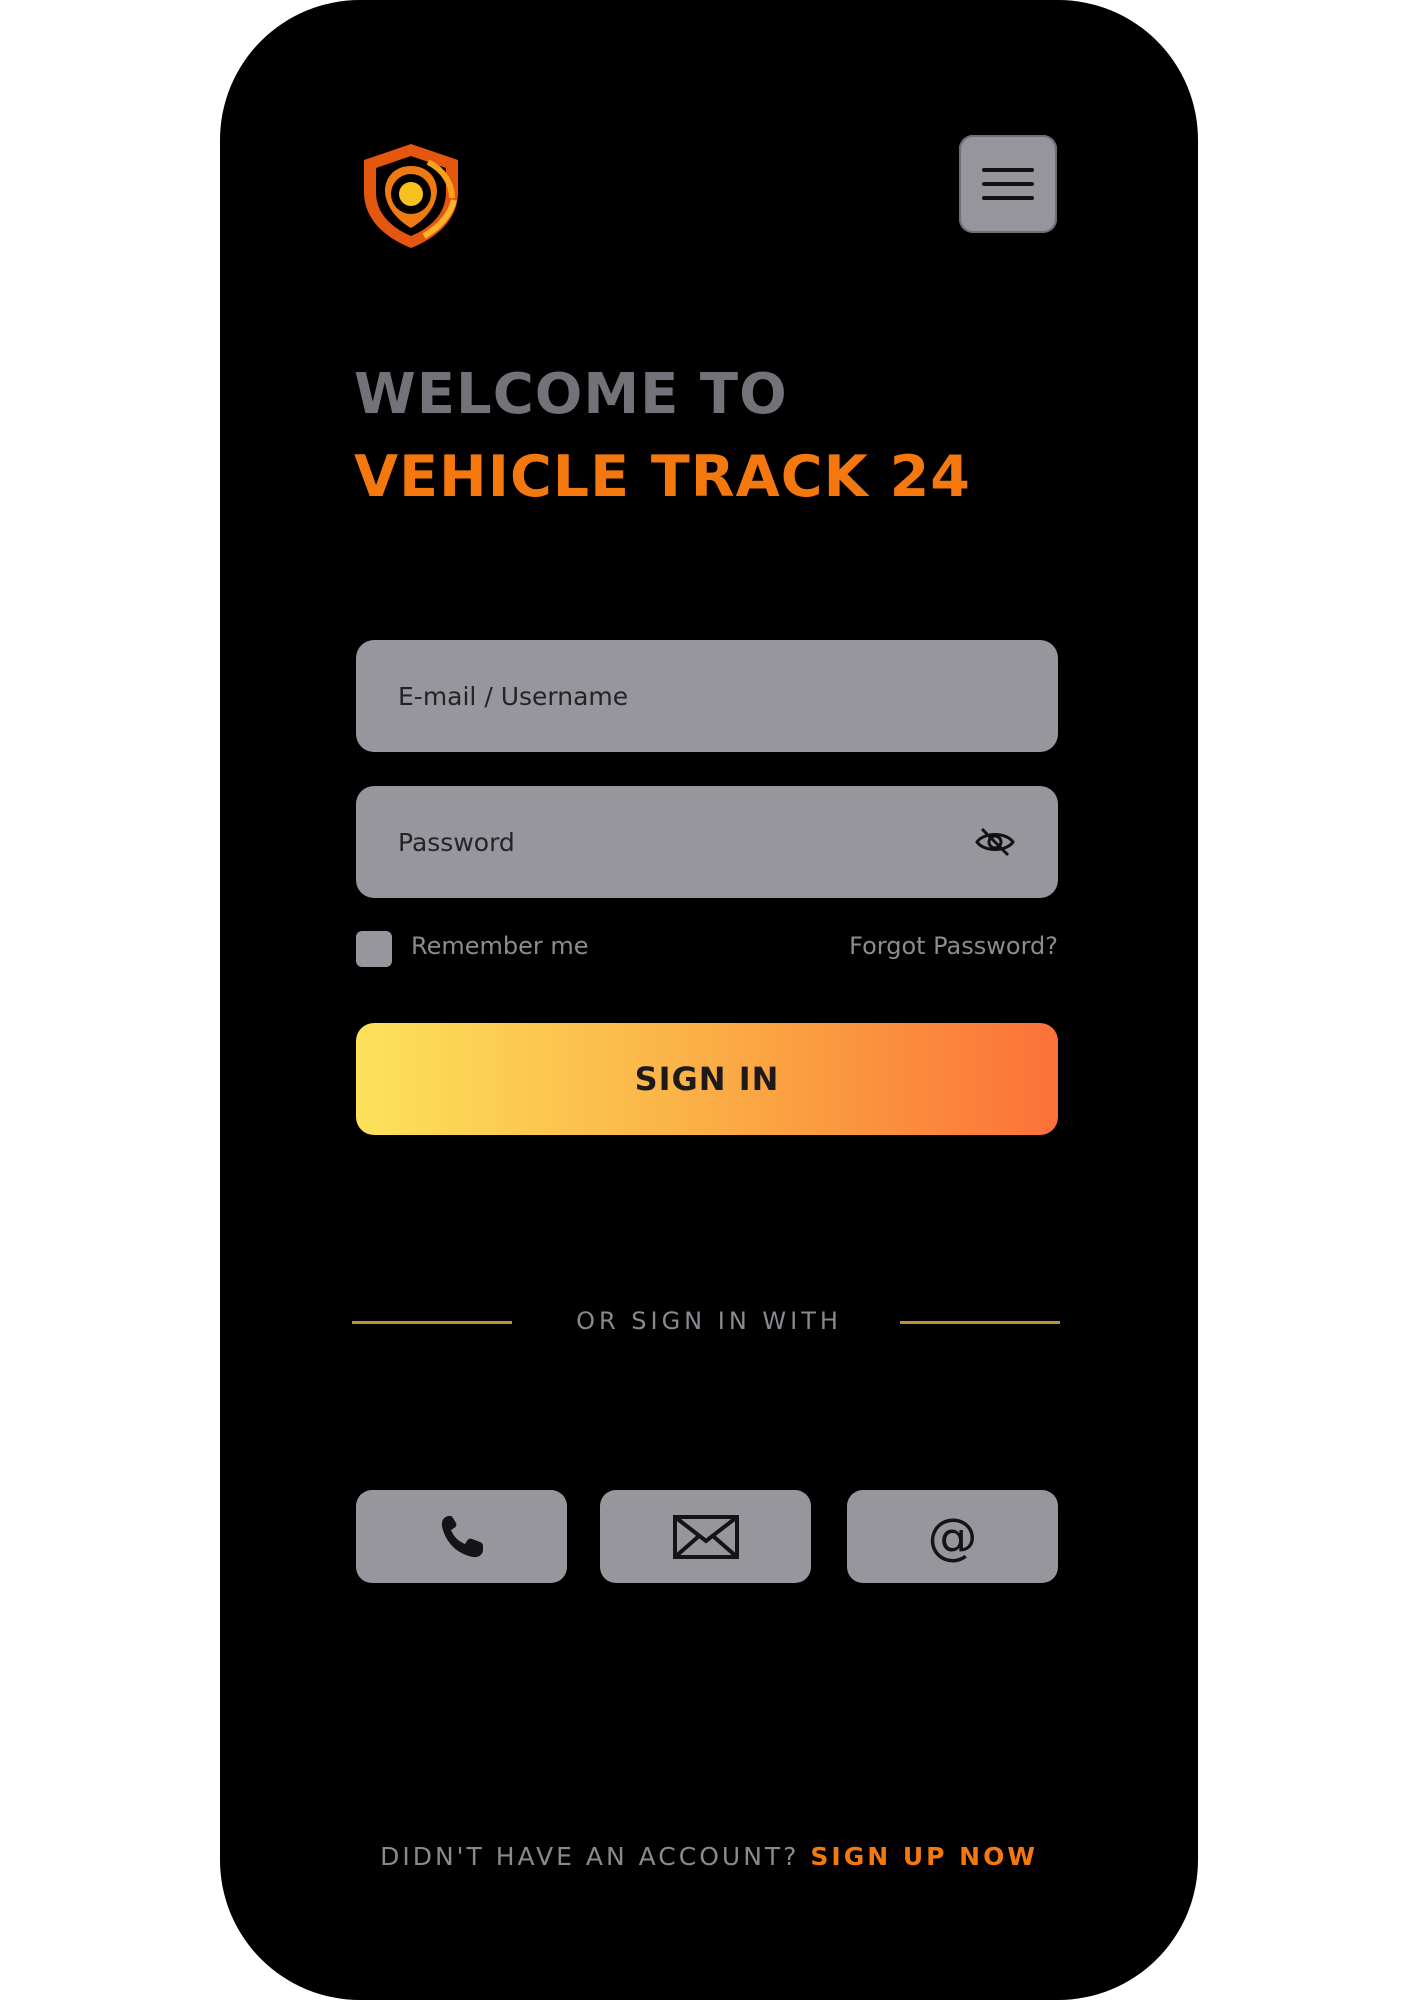 The width and height of the screenshot is (1414, 2000). What do you see at coordinates (678, 842) in the screenshot?
I see `password-input` at bounding box center [678, 842].